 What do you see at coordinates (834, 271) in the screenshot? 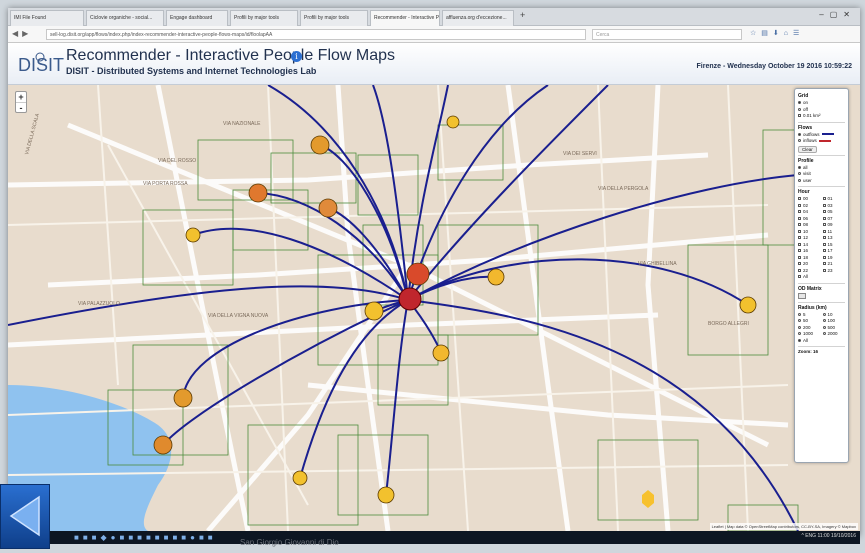
I see `hour-option: 23` at bounding box center [834, 271].